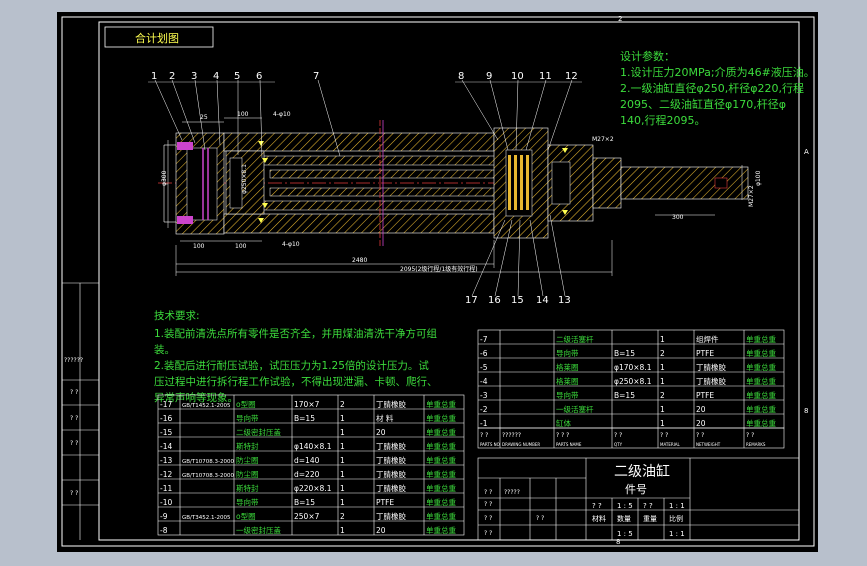 Image resolution: width=867 pixels, height=566 pixels. Describe the element at coordinates (563, 423) in the screenshot. I see `bom_right-cell: 缸体` at that location.